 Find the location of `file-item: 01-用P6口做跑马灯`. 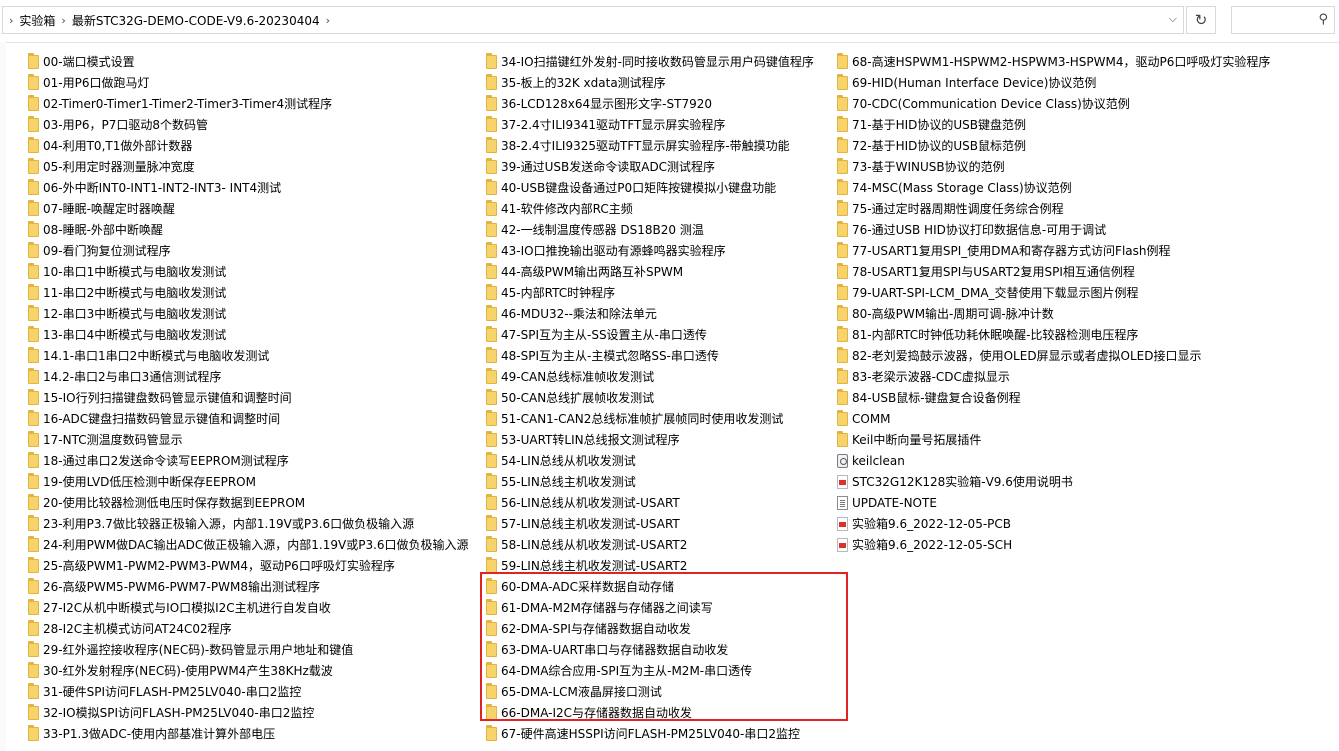

file-item: 01-用P6口做跑马灯 is located at coordinates (88, 82).